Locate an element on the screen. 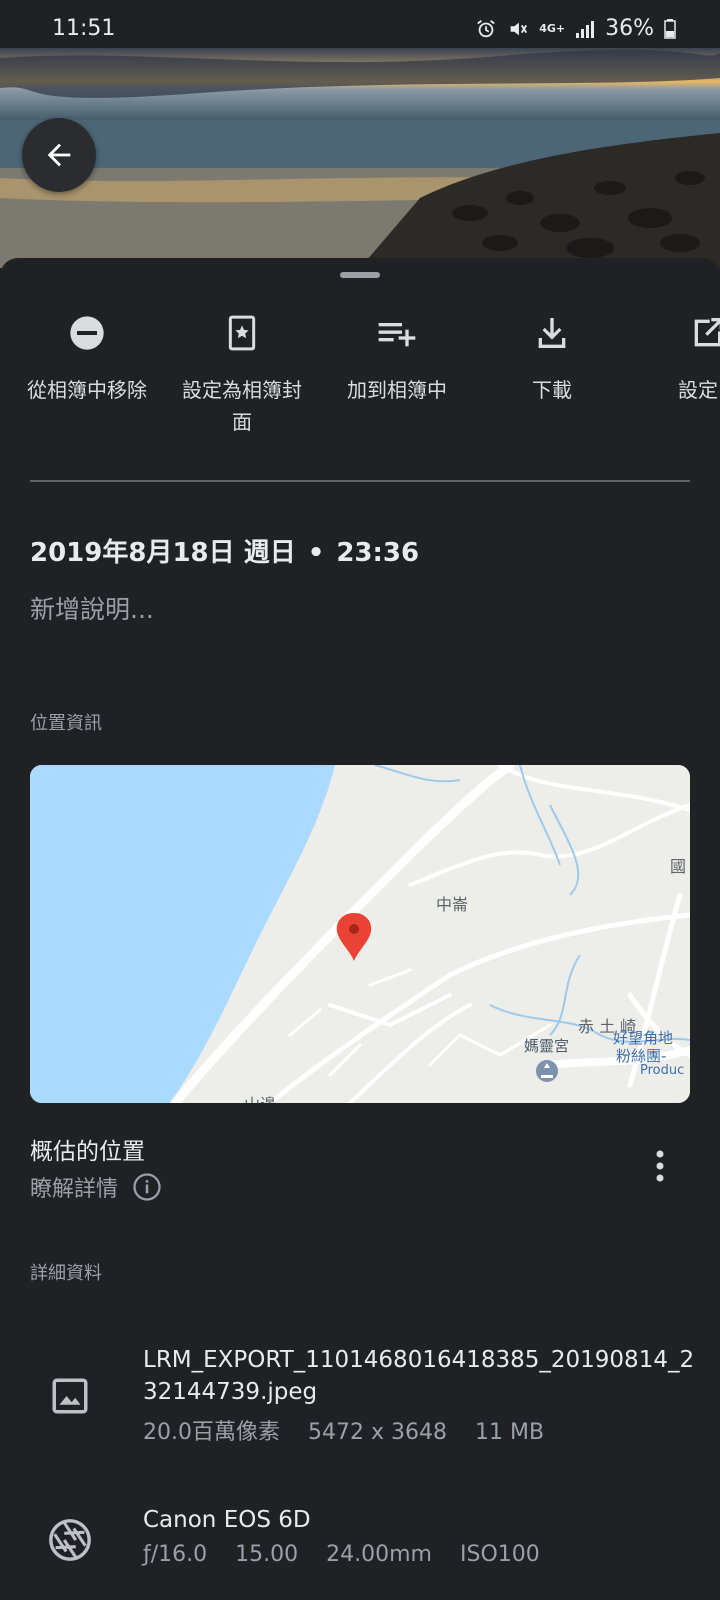 This screenshot has width=720, height=1600. set-album-cover-button: 設定為相簿封面 is located at coordinates (242, 373).